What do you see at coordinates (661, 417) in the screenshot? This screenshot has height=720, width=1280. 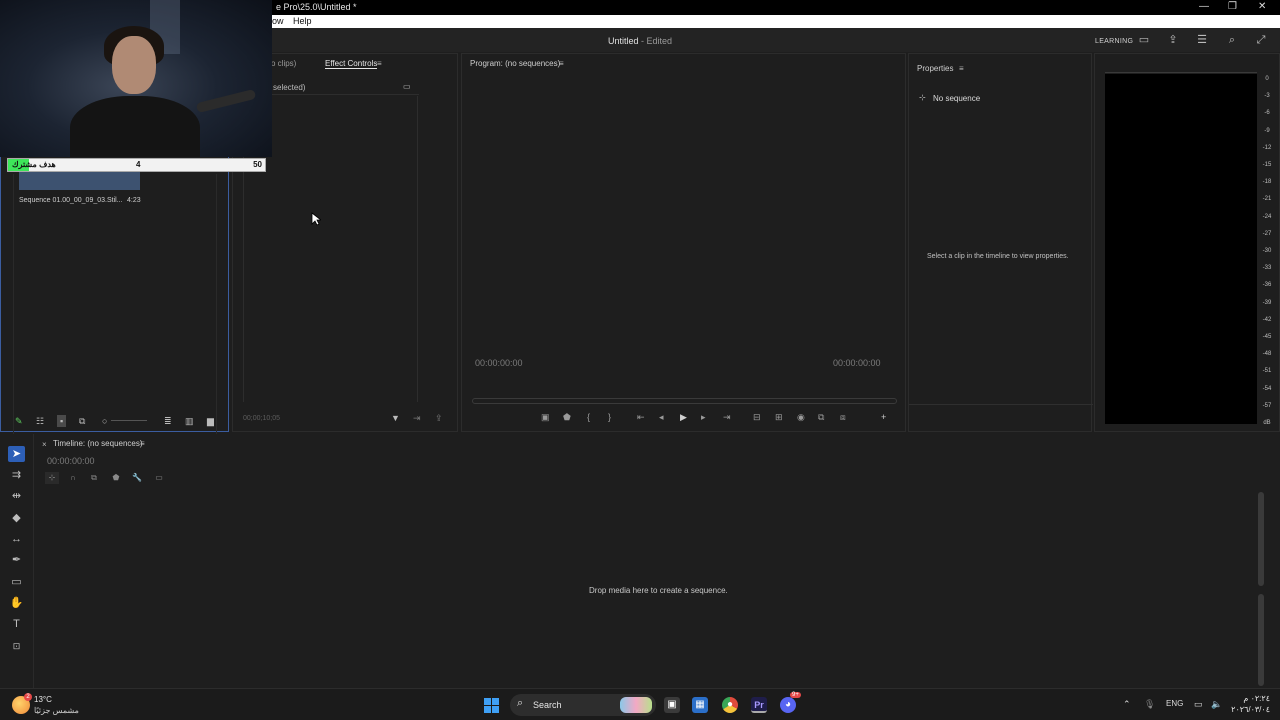 I see `step-back-icon: ◂` at bounding box center [661, 417].